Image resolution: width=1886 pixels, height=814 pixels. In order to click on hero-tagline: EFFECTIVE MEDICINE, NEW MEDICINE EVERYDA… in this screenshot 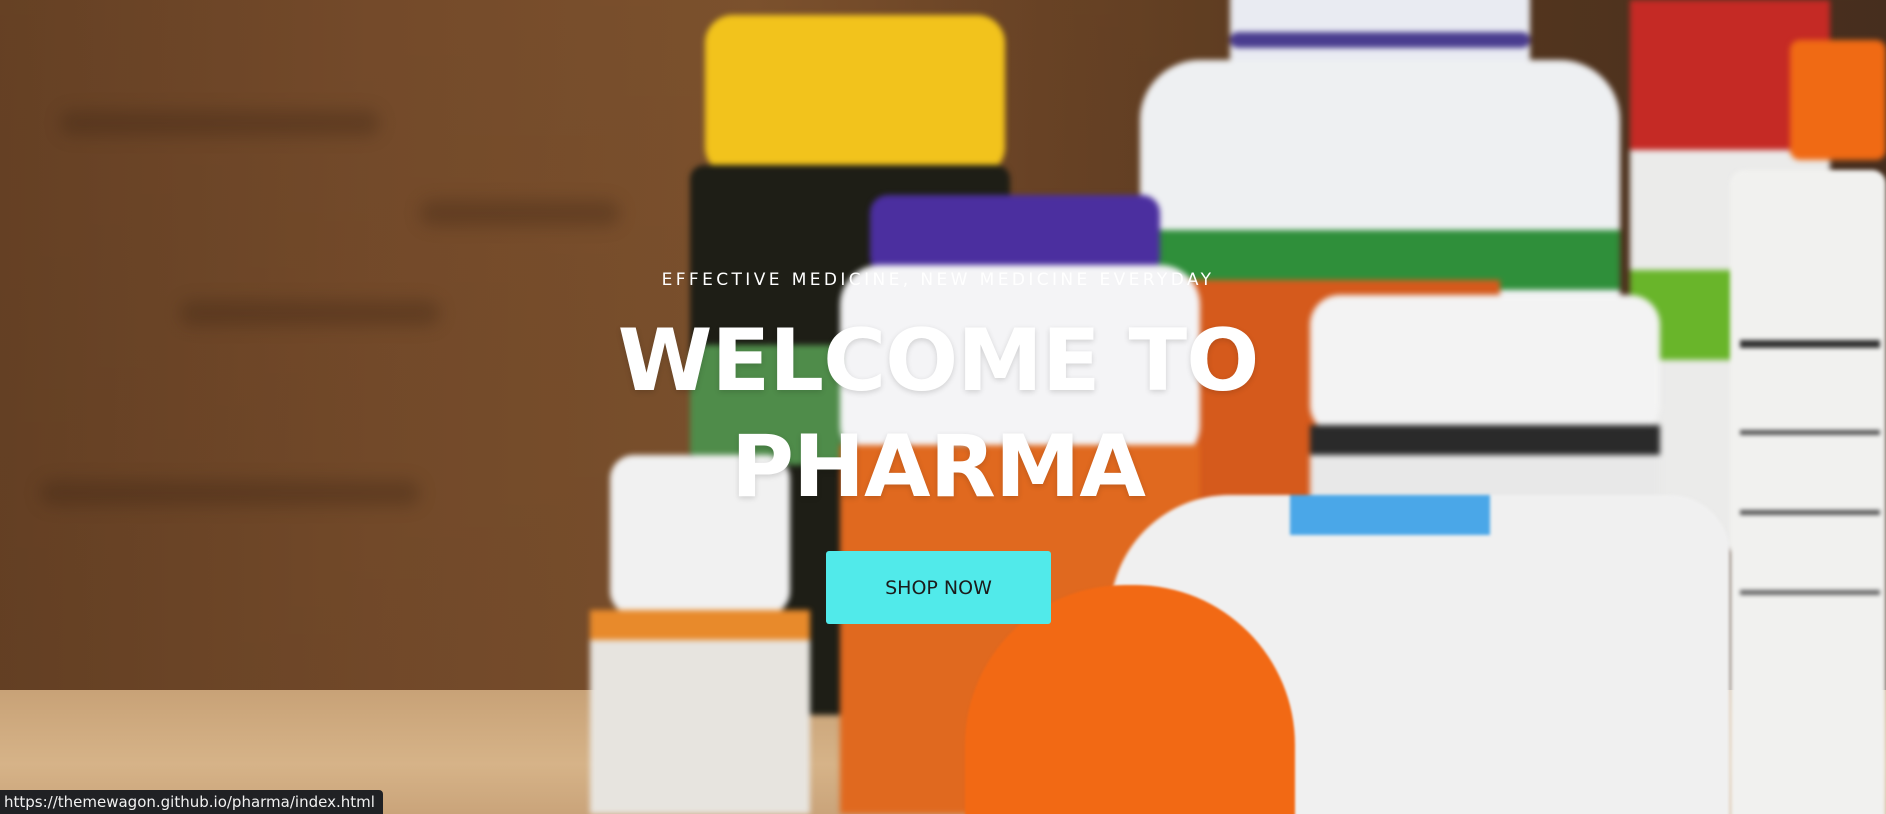, I will do `click(938, 280)`.